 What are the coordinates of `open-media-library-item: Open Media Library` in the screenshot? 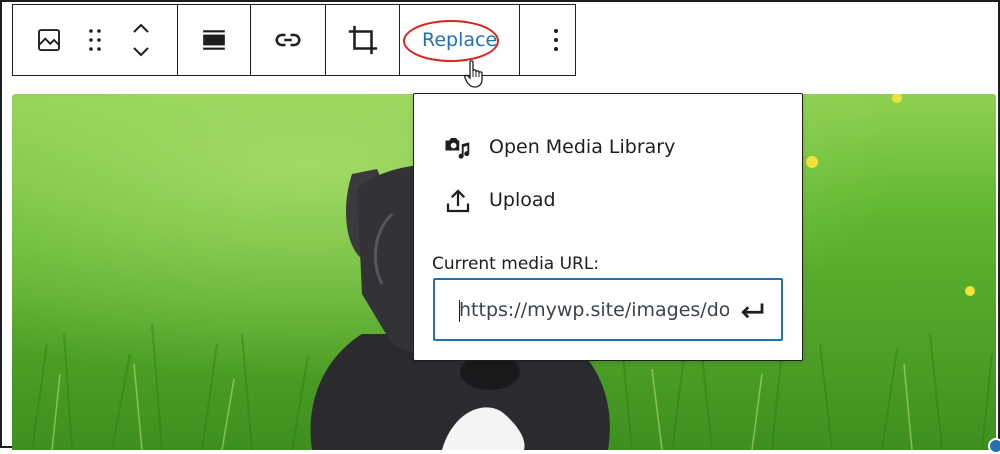 It's located at (608, 147).